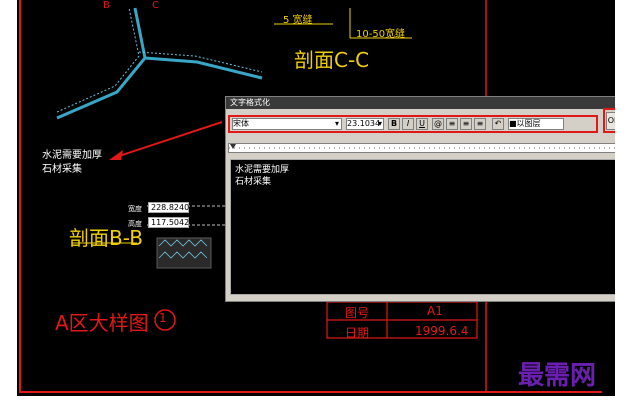 The height and width of the screenshot is (404, 630). What do you see at coordinates (250, 102) in the screenshot?
I see `dialog-title: 文字格式化` at bounding box center [250, 102].